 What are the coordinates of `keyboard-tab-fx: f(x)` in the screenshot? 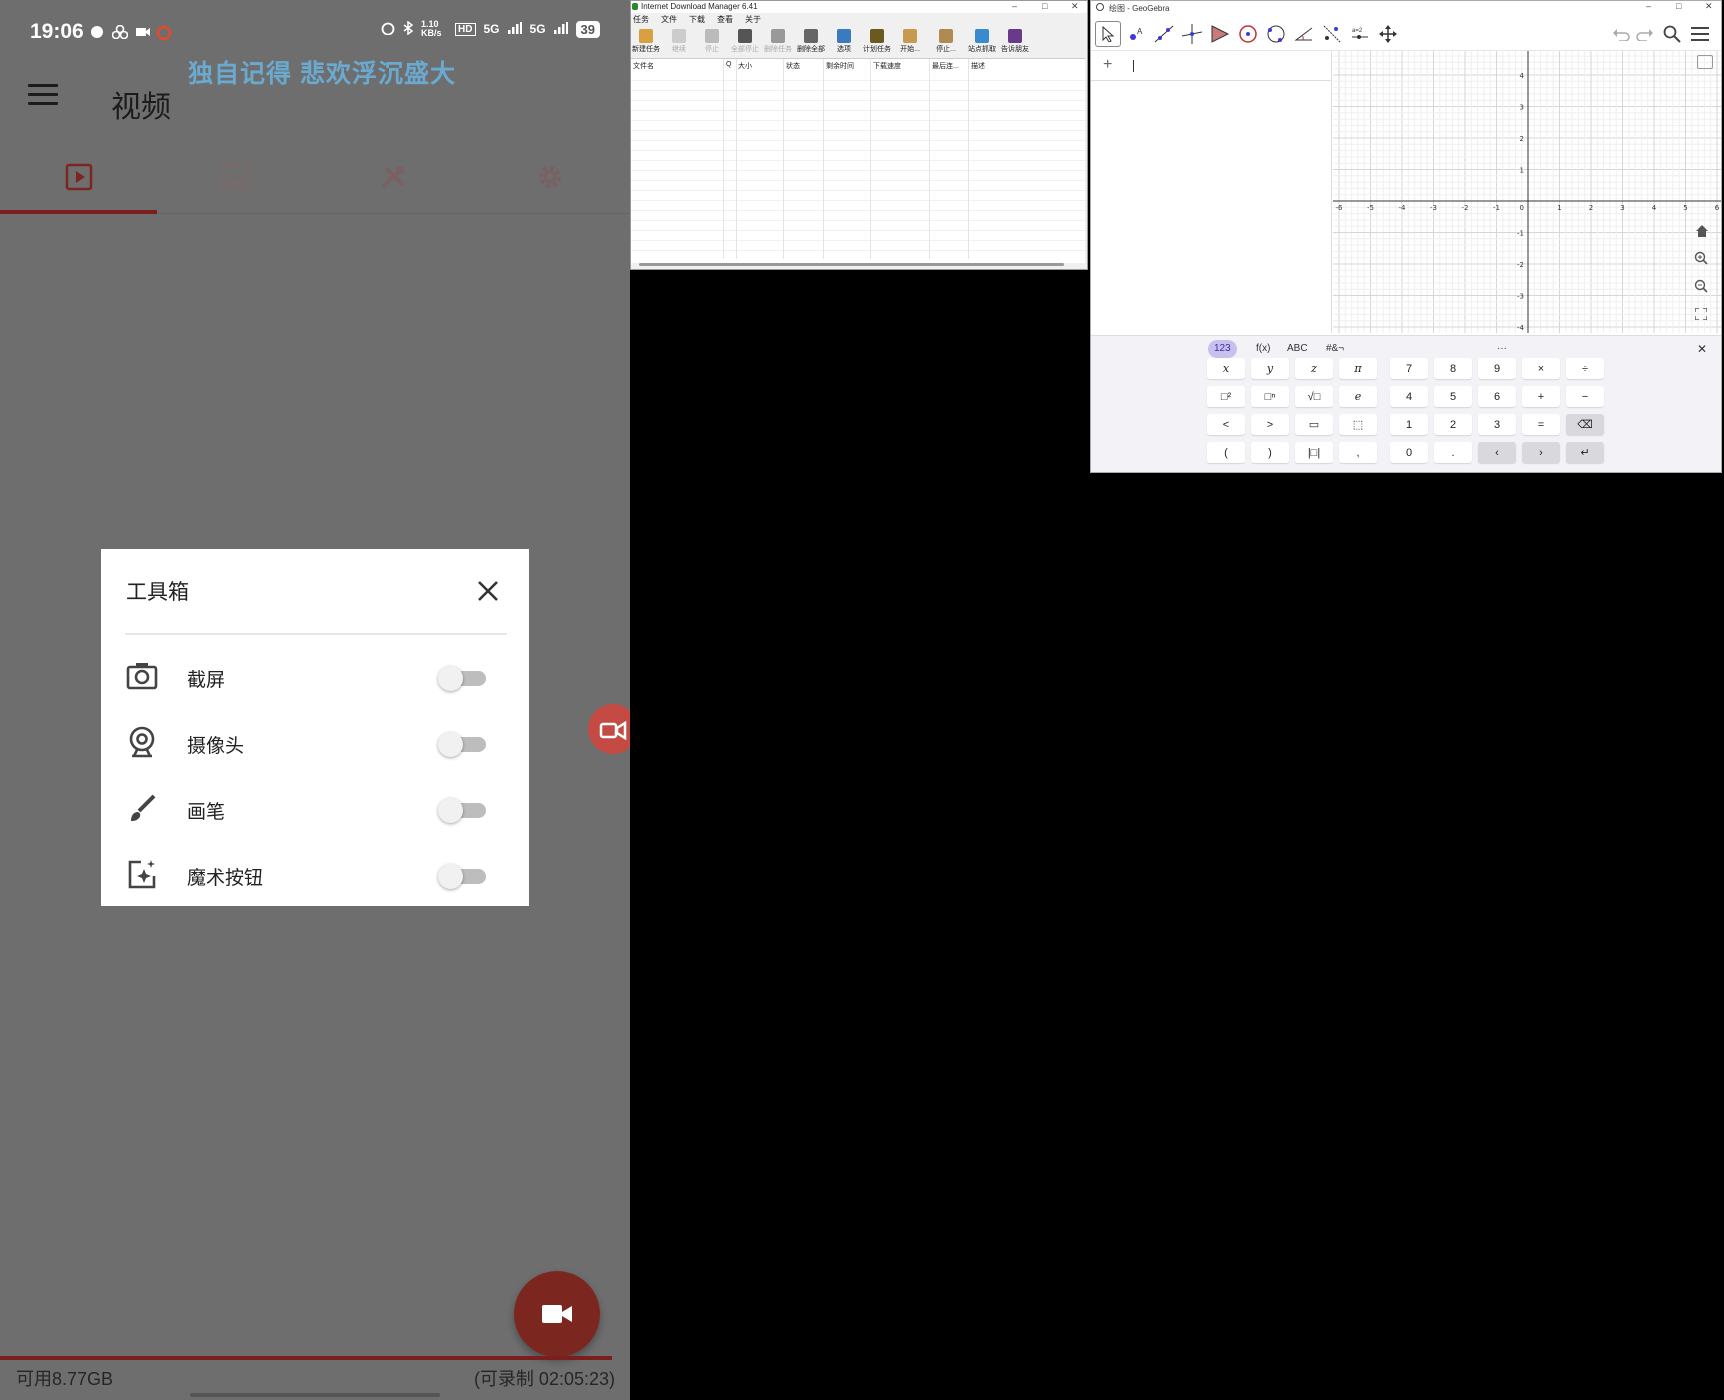 It's located at (1263, 349).